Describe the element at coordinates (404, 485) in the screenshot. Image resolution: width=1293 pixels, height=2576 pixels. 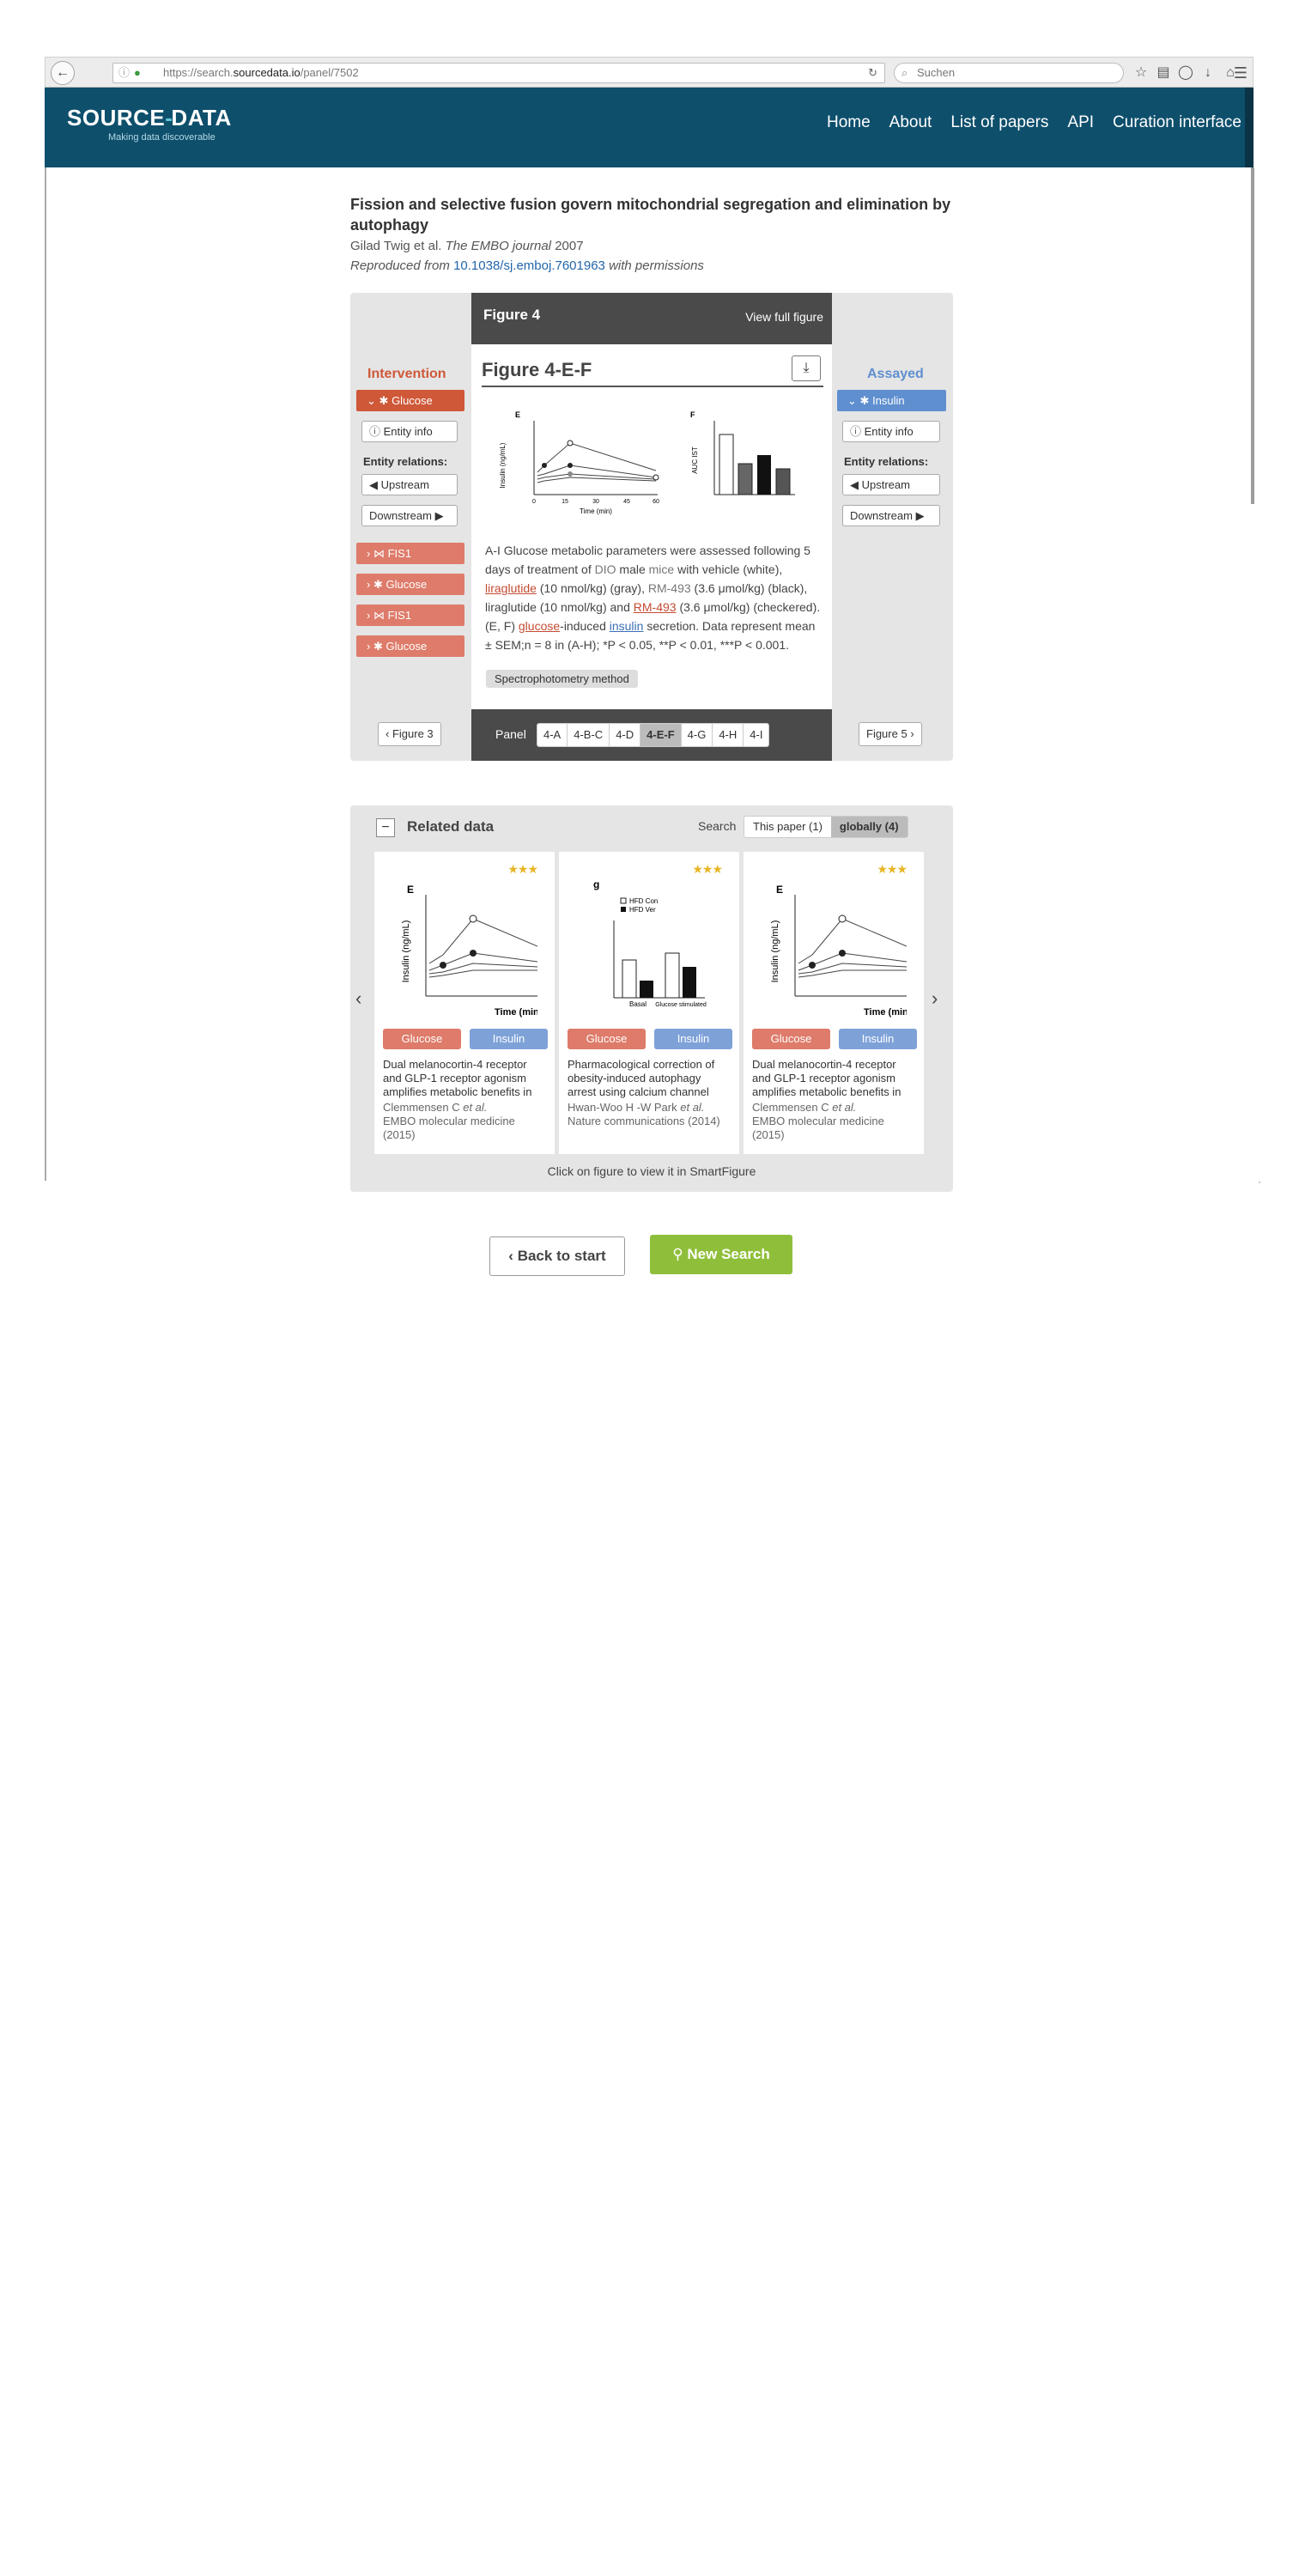
I see `upstream-label: Upstream` at that location.